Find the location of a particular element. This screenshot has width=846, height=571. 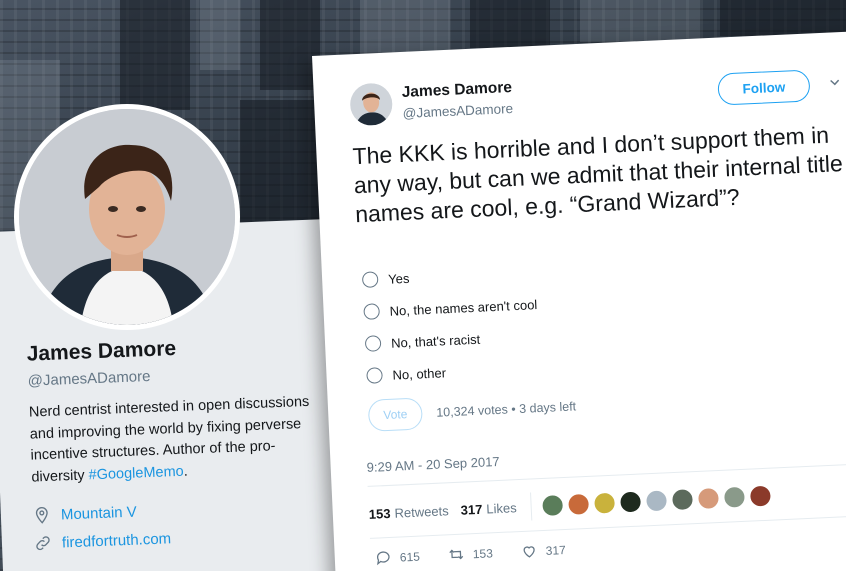

tweet-author-handle: @JamesADamore is located at coordinates (457, 111).